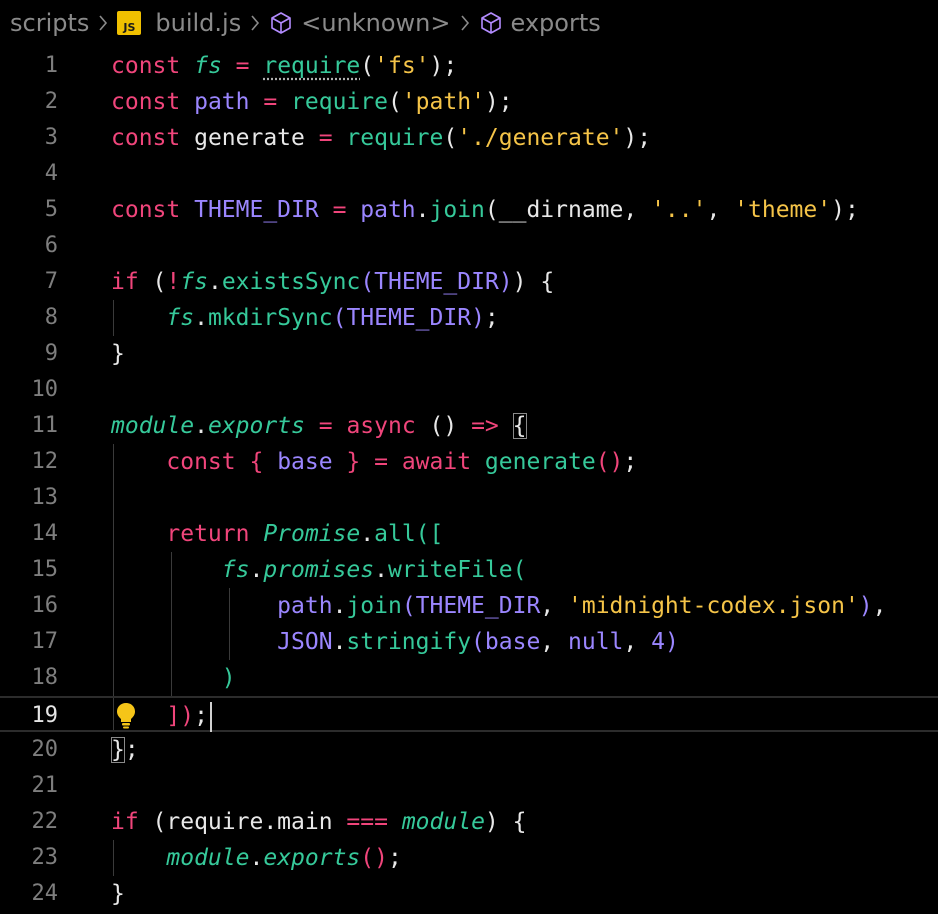  Describe the element at coordinates (469, 390) in the screenshot. I see `code-line: 10` at that location.